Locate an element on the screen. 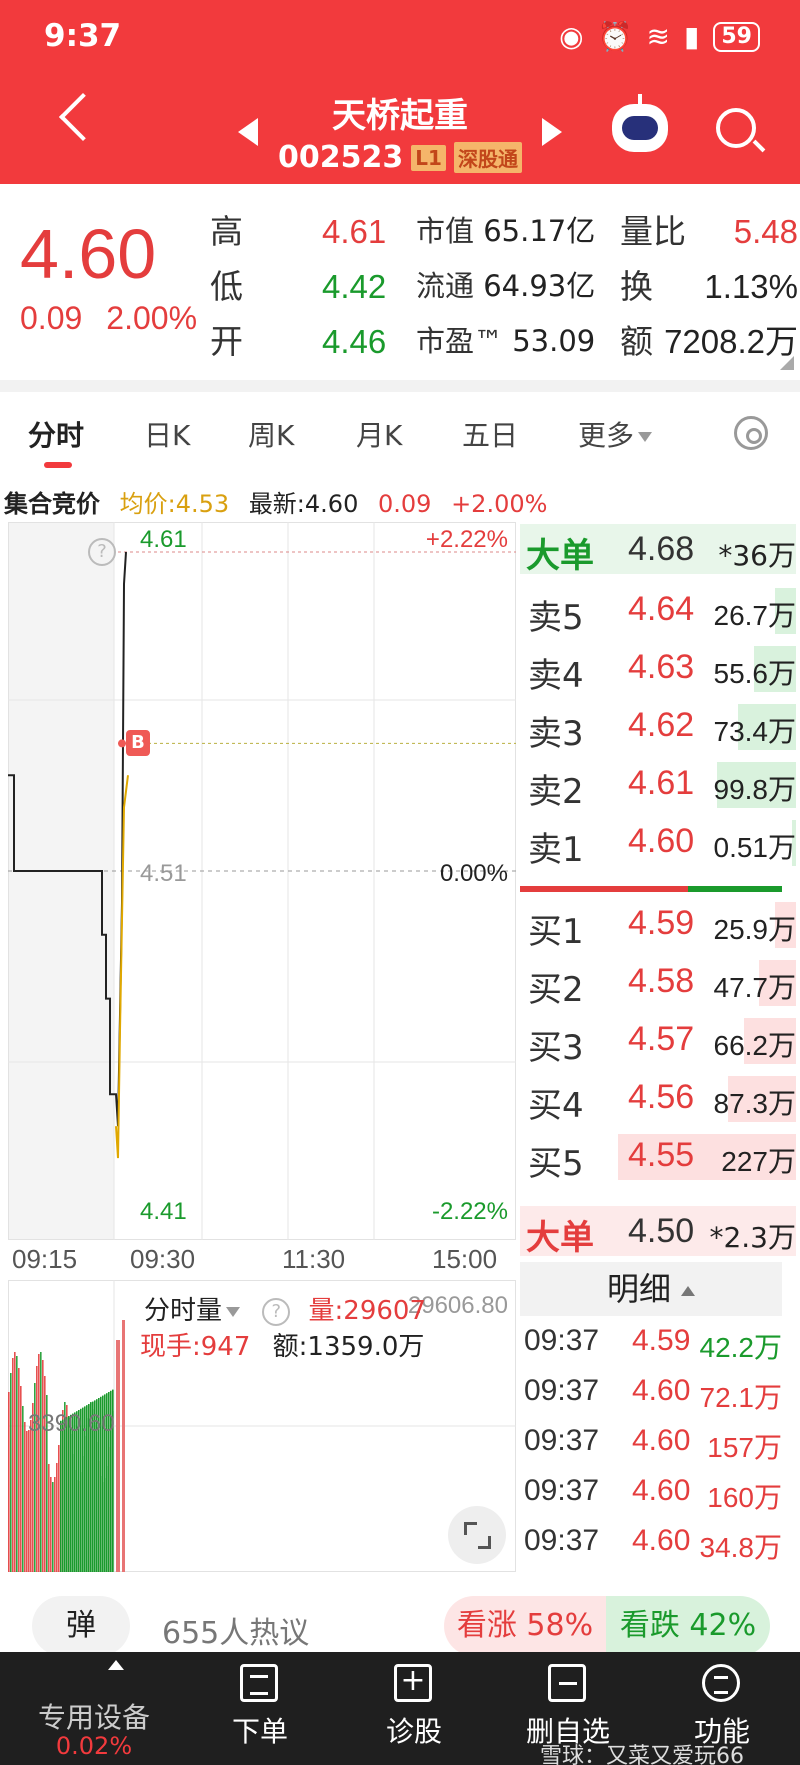 The width and height of the screenshot is (800, 1765). vol-ratio-value: 5.48 is located at coordinates (765, 231).